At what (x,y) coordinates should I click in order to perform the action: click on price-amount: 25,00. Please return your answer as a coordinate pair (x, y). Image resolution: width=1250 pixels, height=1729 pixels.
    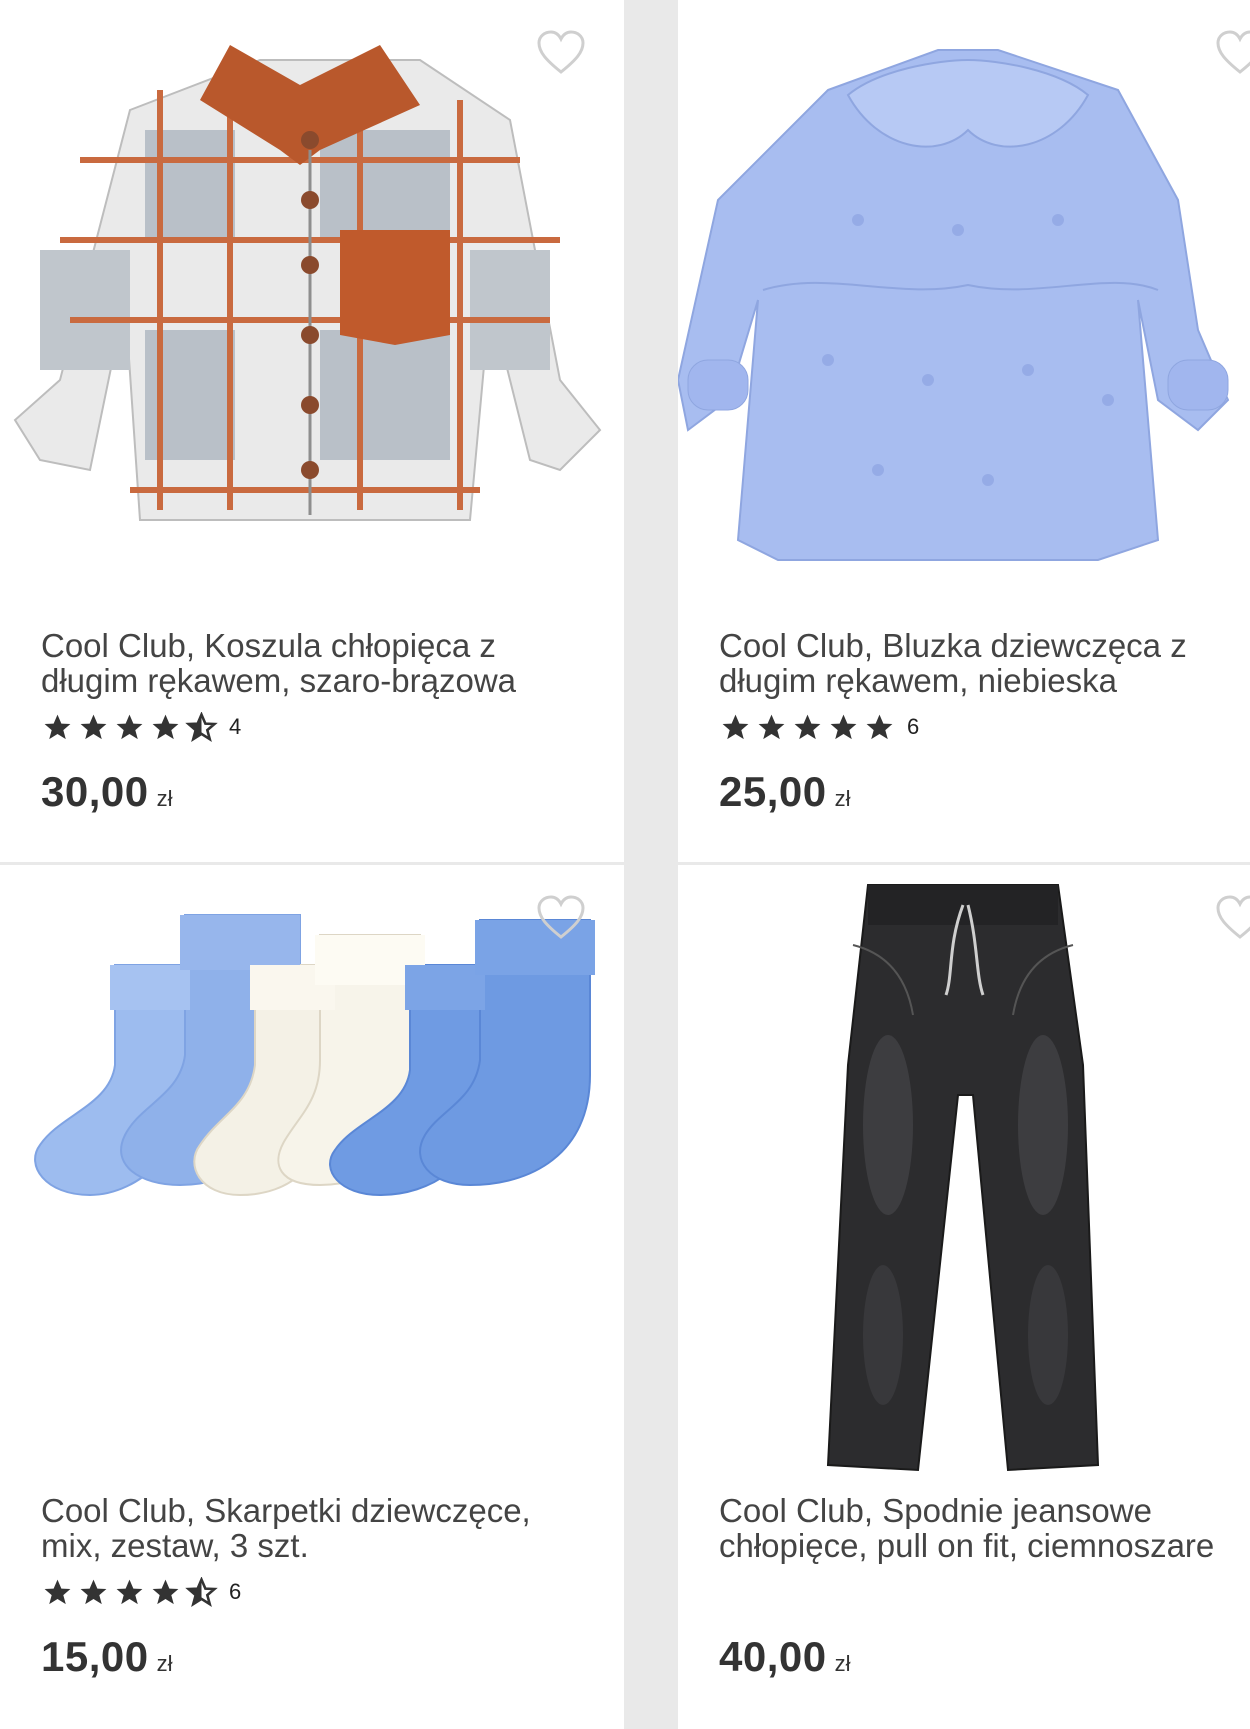
    Looking at the image, I should click on (773, 791).